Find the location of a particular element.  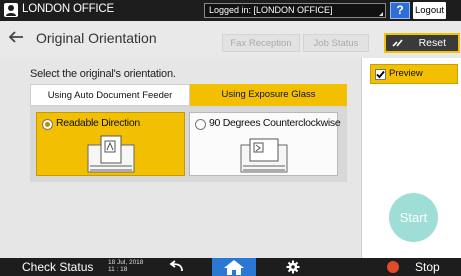

home-button is located at coordinates (234, 267).